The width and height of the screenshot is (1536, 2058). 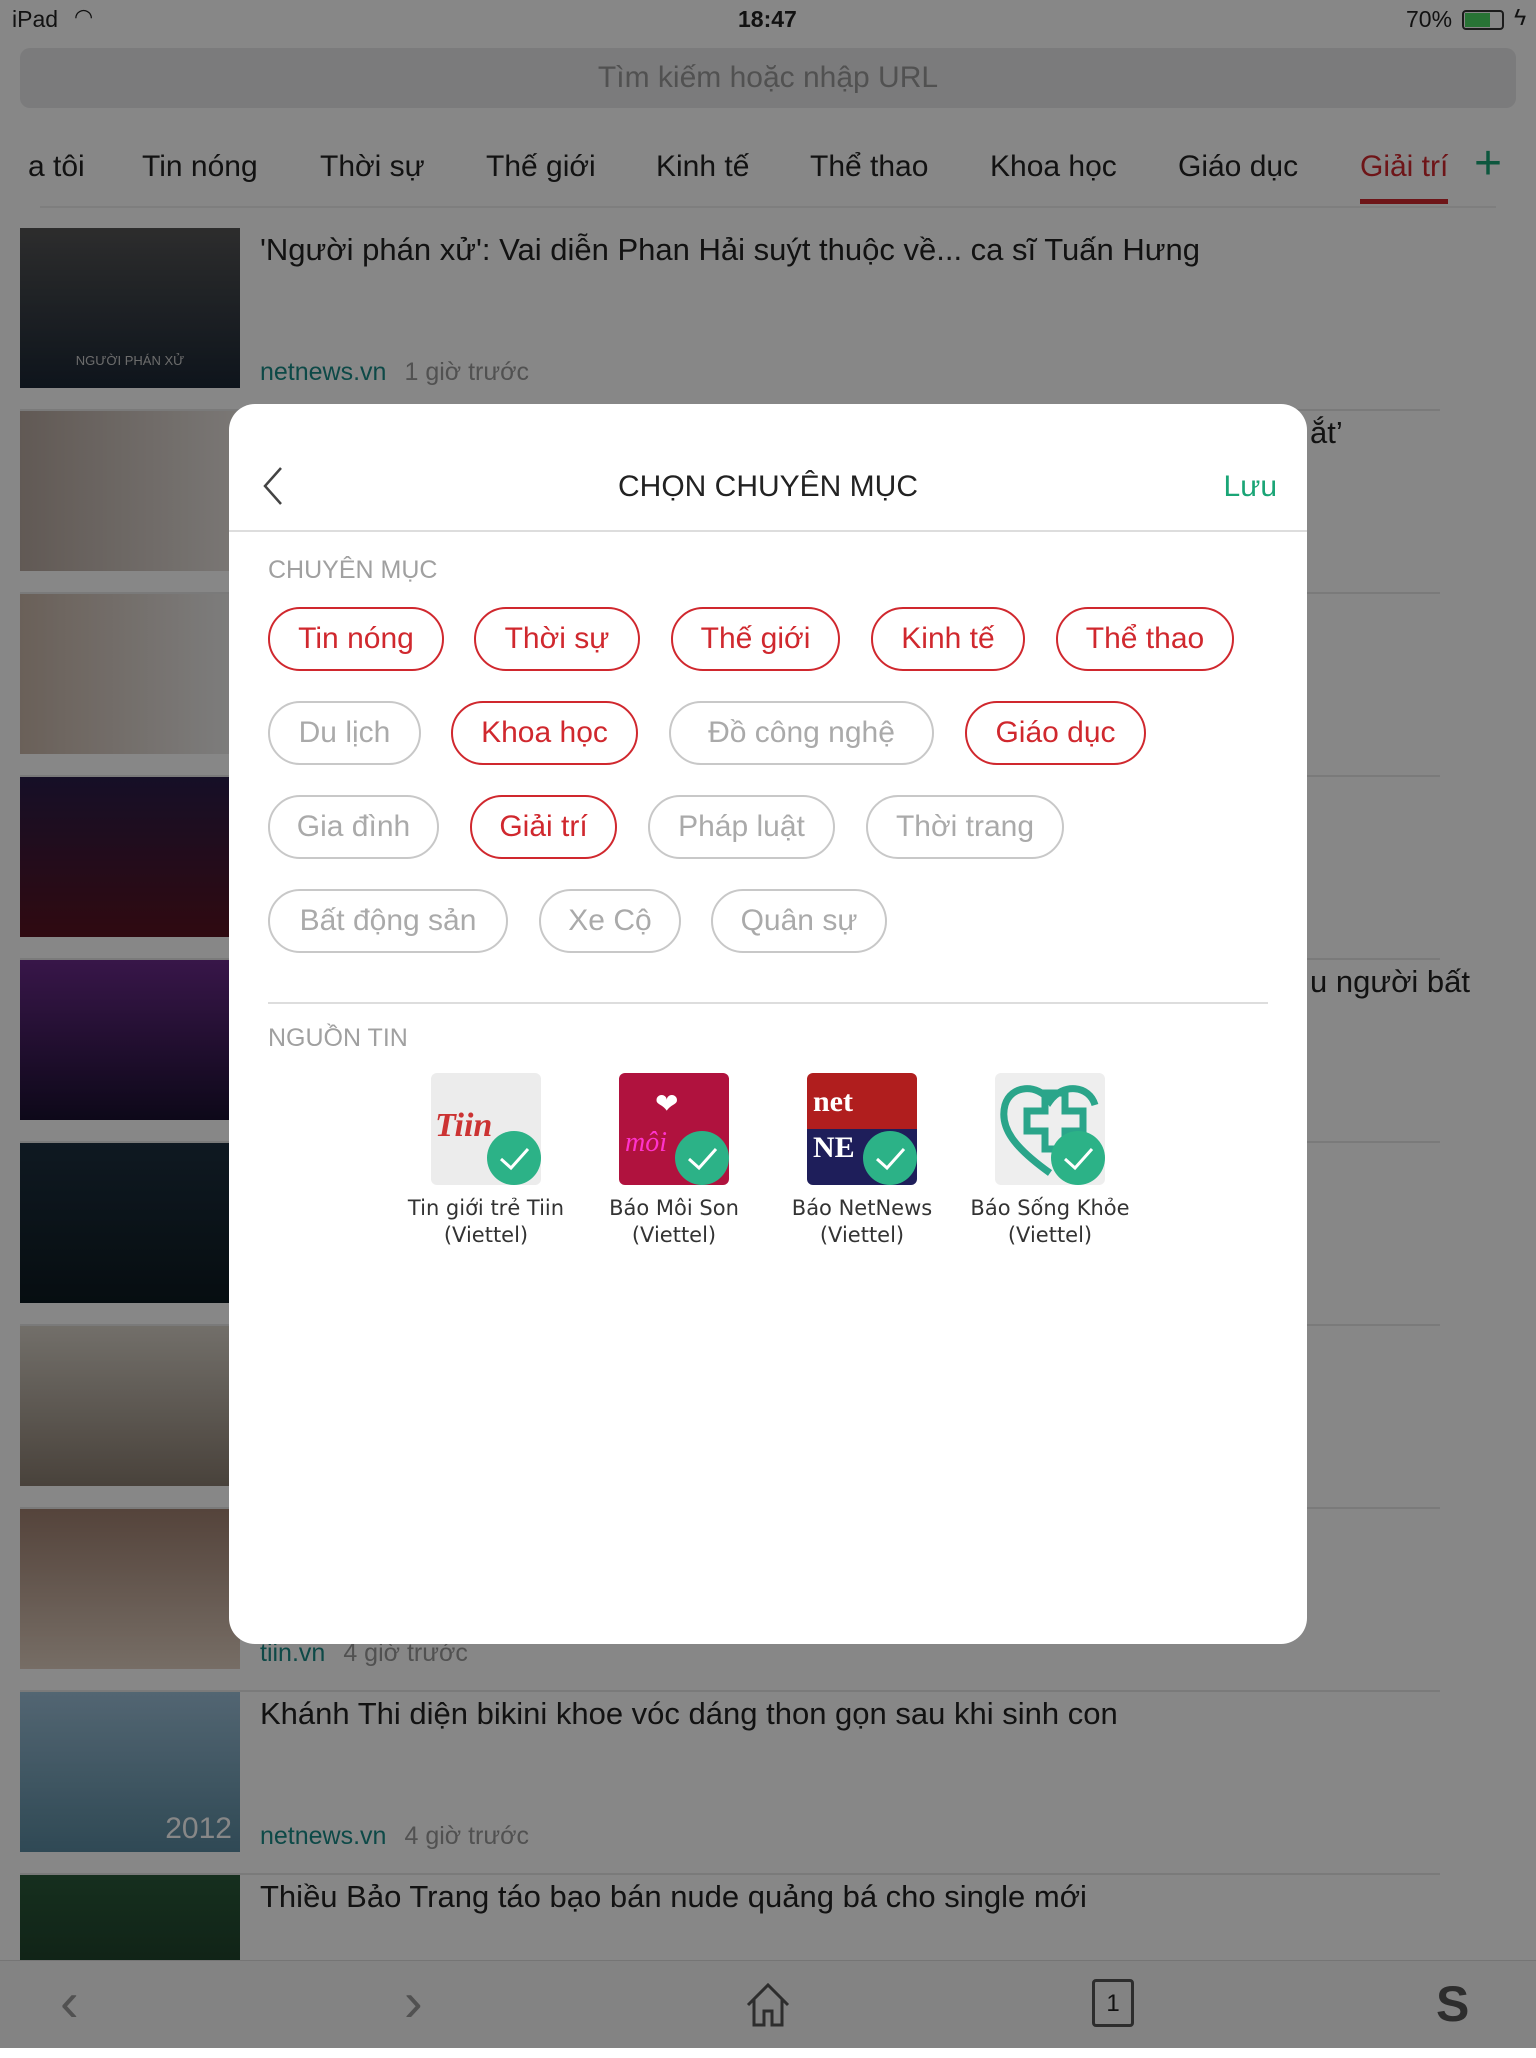 I want to click on logo-text: môi, so click(x=646, y=1142).